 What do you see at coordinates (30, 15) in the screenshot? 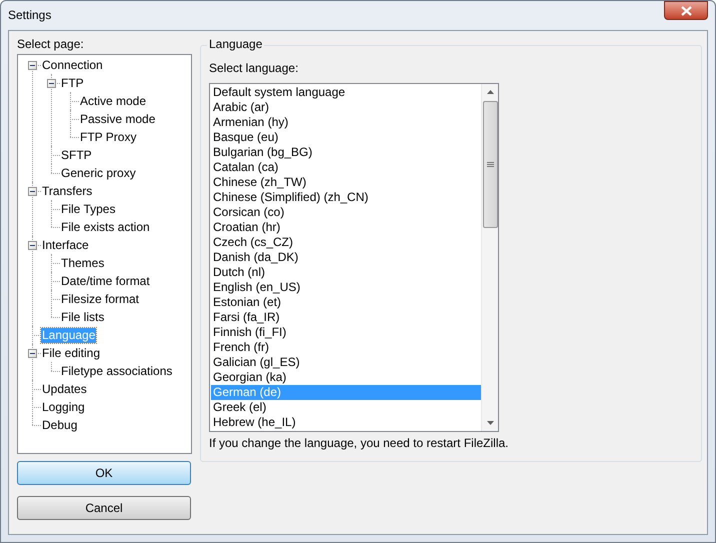
I see `window-title: Settings` at bounding box center [30, 15].